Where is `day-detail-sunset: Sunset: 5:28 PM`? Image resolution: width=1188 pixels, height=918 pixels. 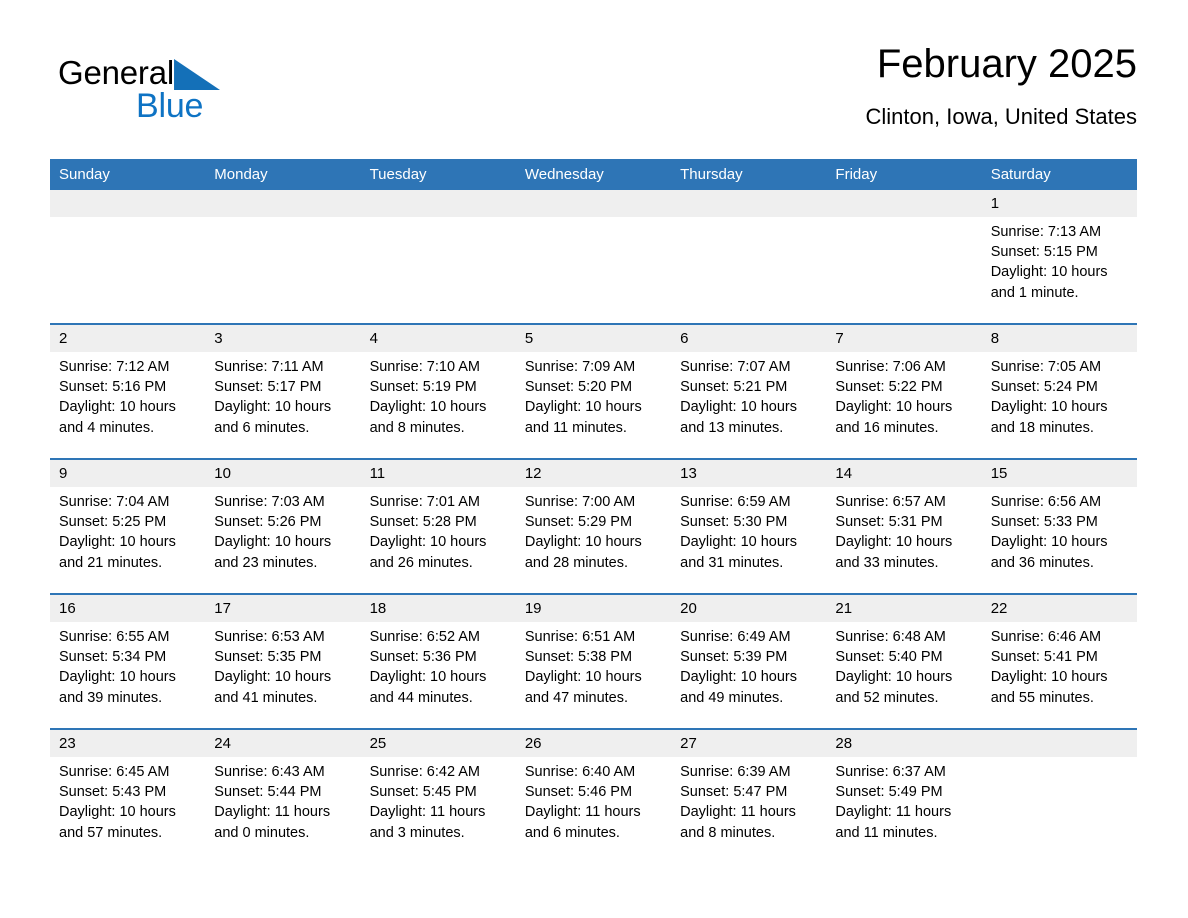 day-detail-sunset: Sunset: 5:28 PM is located at coordinates (423, 522).